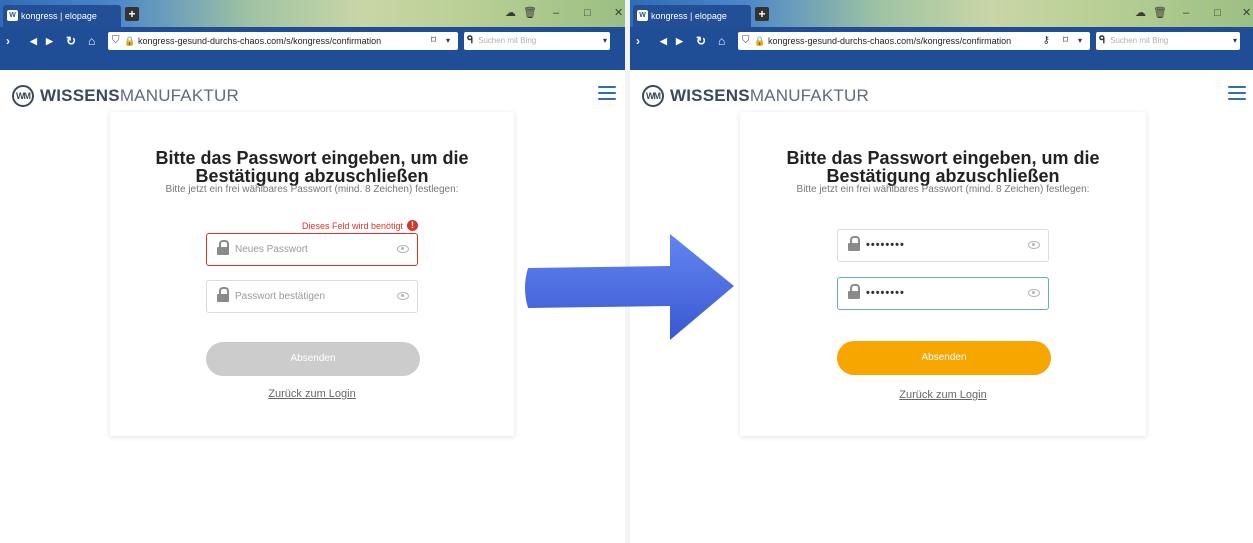 The height and width of the screenshot is (543, 1253). What do you see at coordinates (629, 287) in the screenshot?
I see `transition-arrow-icon` at bounding box center [629, 287].